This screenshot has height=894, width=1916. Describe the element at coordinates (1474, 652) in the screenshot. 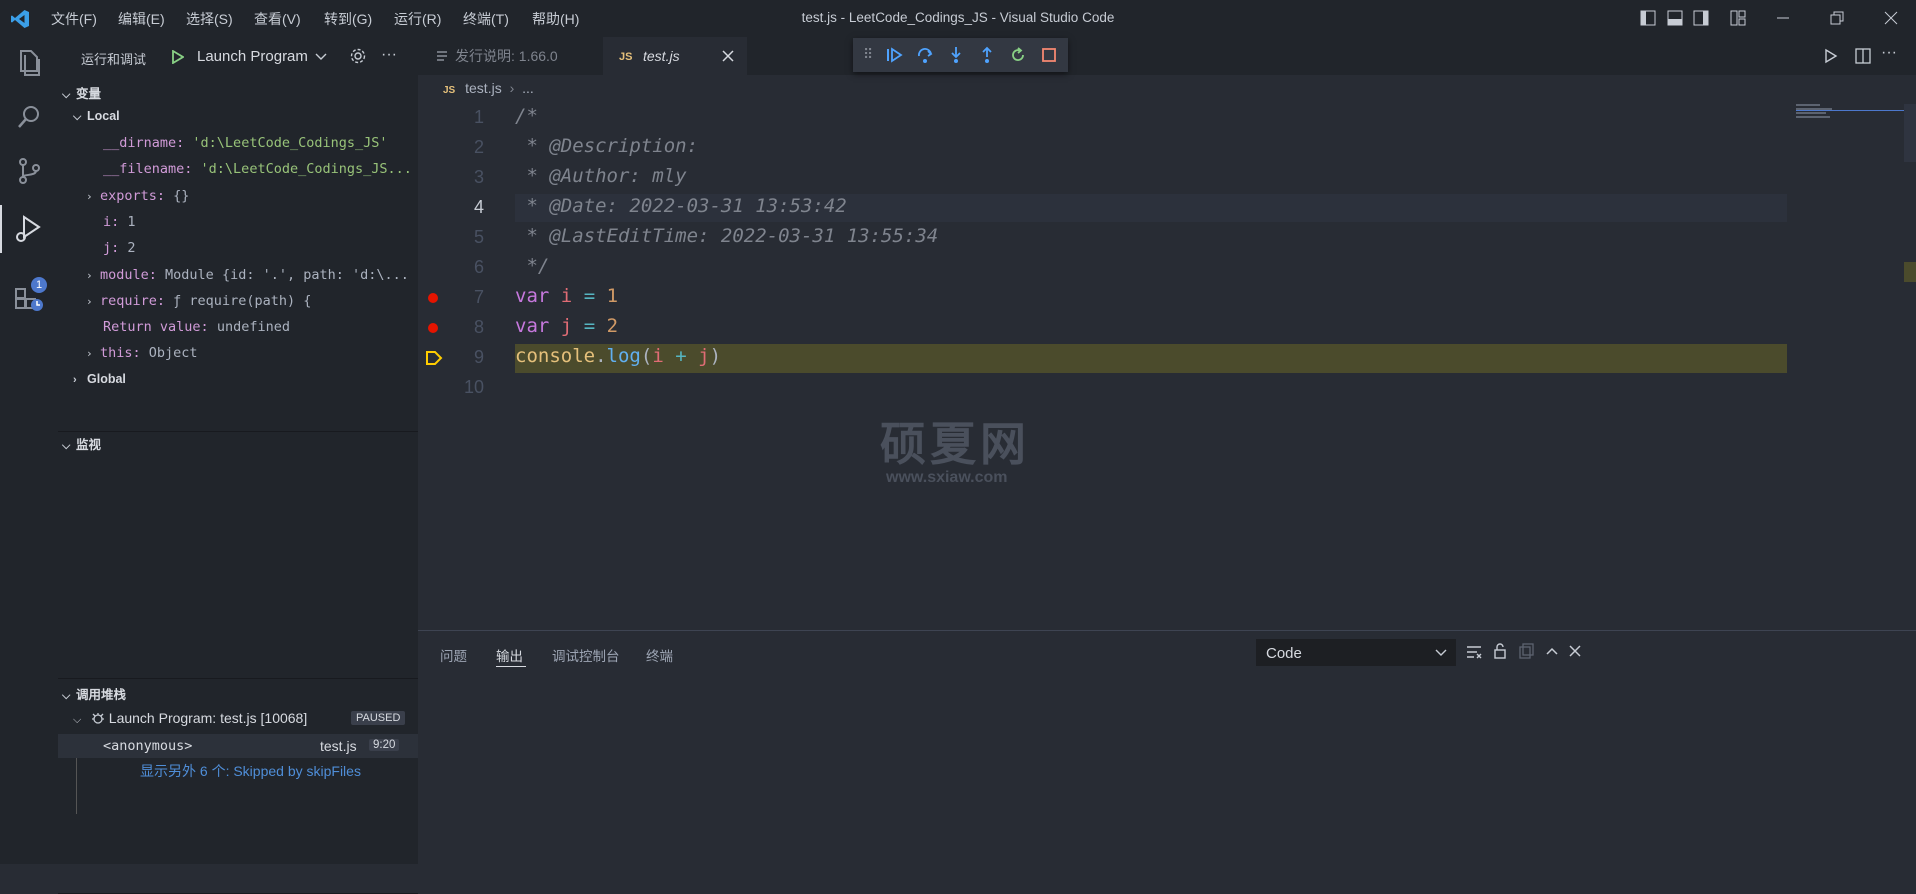

I see `clear-output-icon` at that location.